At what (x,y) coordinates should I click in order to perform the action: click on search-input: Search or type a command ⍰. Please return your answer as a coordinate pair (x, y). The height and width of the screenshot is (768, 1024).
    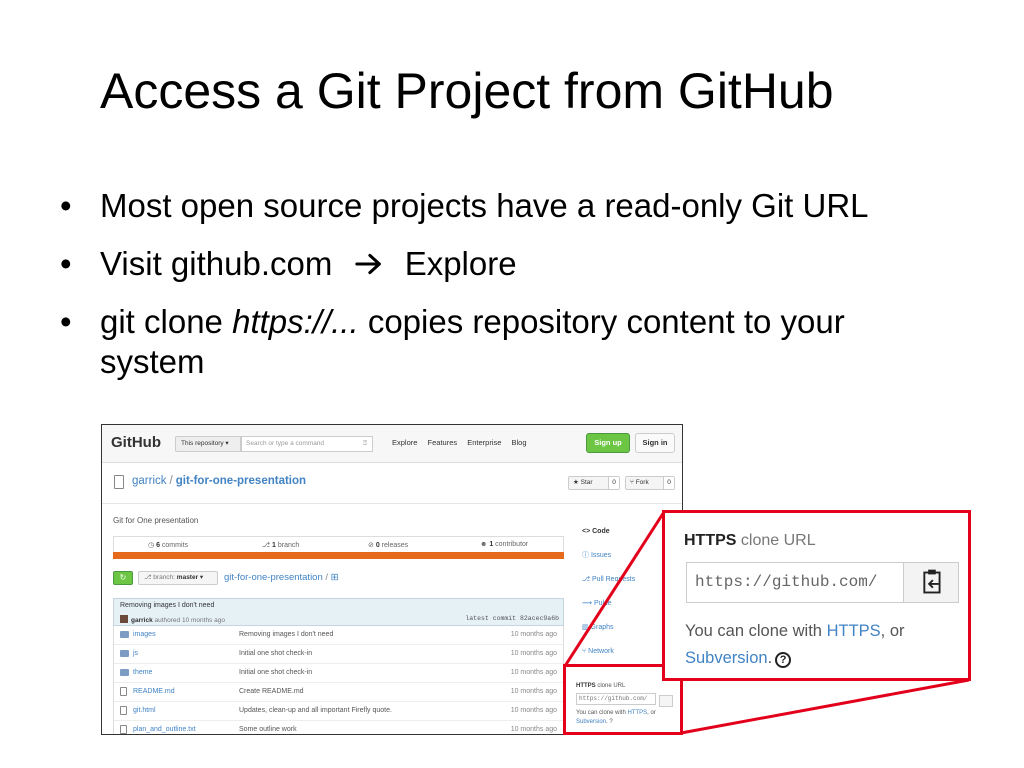
    Looking at the image, I should click on (307, 444).